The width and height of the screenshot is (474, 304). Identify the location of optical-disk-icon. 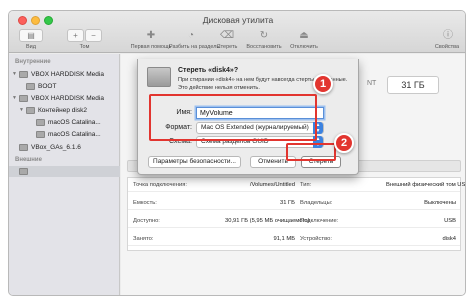
(23, 147).